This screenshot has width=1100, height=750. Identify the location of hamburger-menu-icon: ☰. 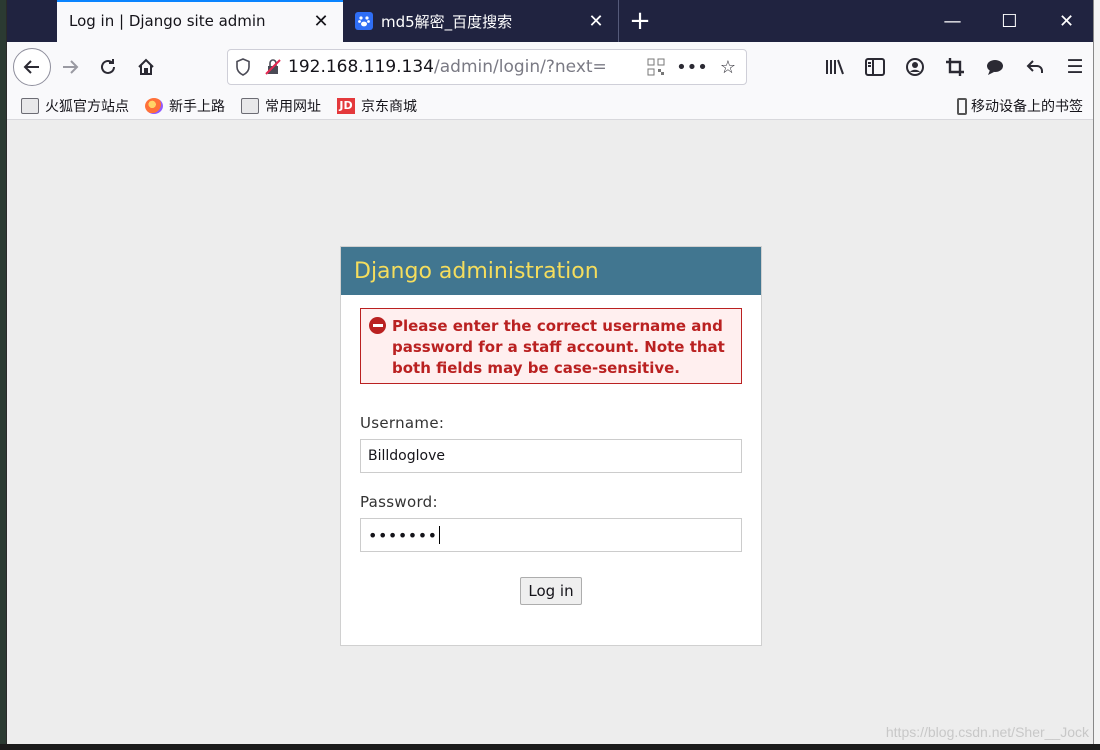
(1074, 67).